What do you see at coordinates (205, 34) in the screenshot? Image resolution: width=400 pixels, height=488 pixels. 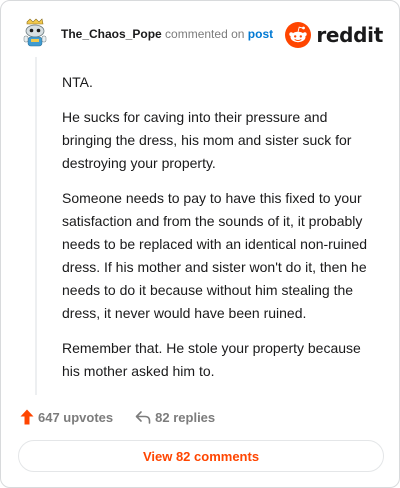 I see `commented-on-text: commented on` at bounding box center [205, 34].